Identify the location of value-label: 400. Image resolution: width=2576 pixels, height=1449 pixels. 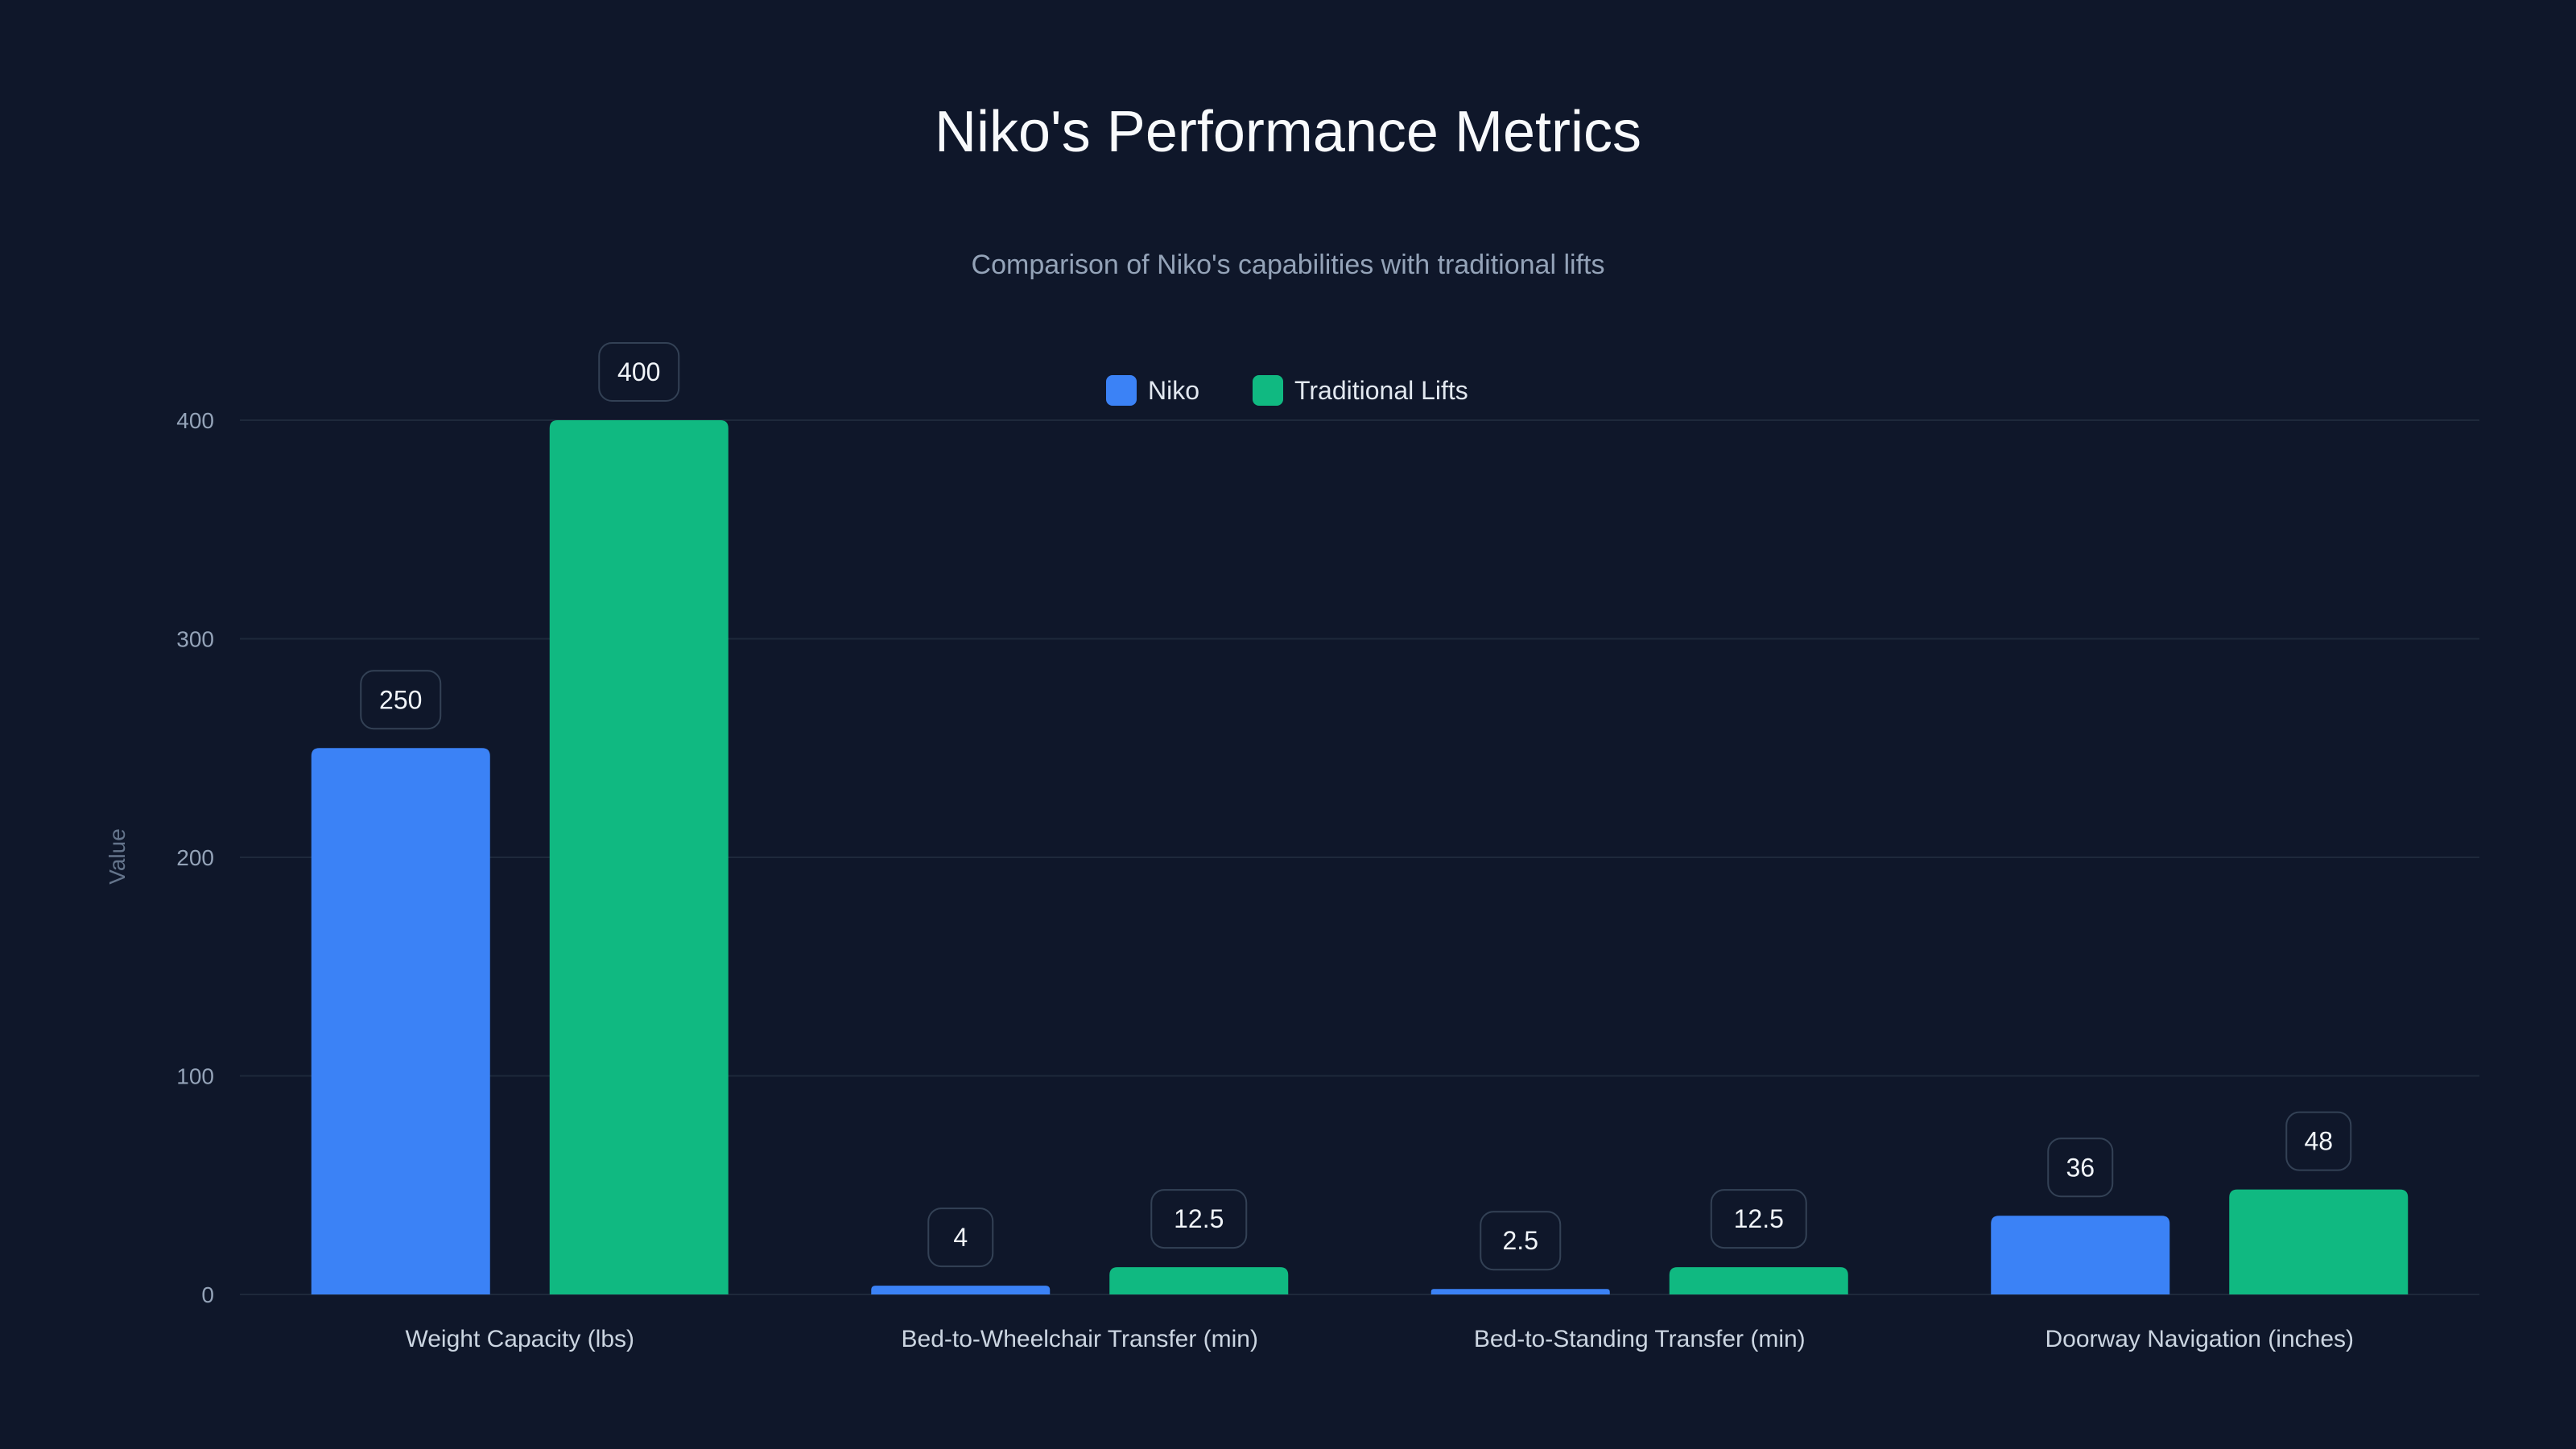
(639, 372).